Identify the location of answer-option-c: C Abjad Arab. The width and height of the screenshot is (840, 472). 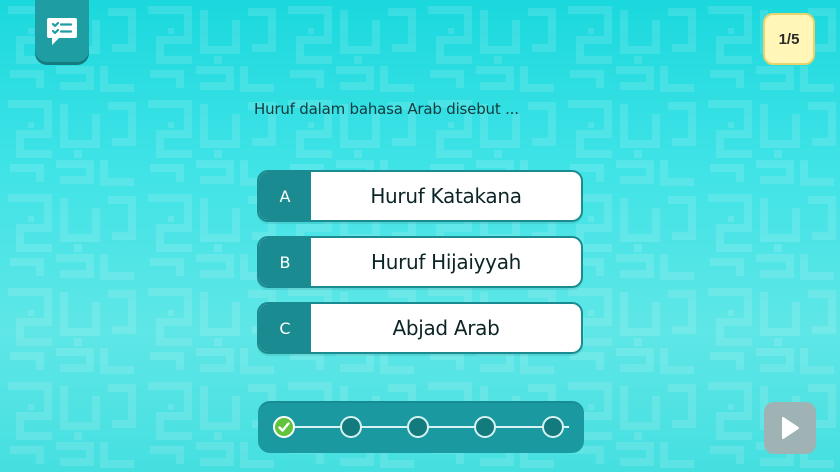
(420, 328).